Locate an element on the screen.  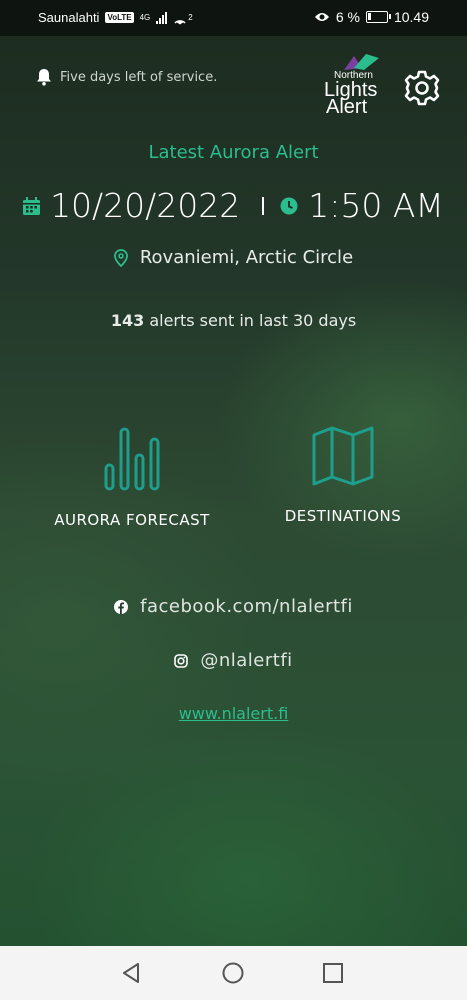
home-icon is located at coordinates (233, 973).